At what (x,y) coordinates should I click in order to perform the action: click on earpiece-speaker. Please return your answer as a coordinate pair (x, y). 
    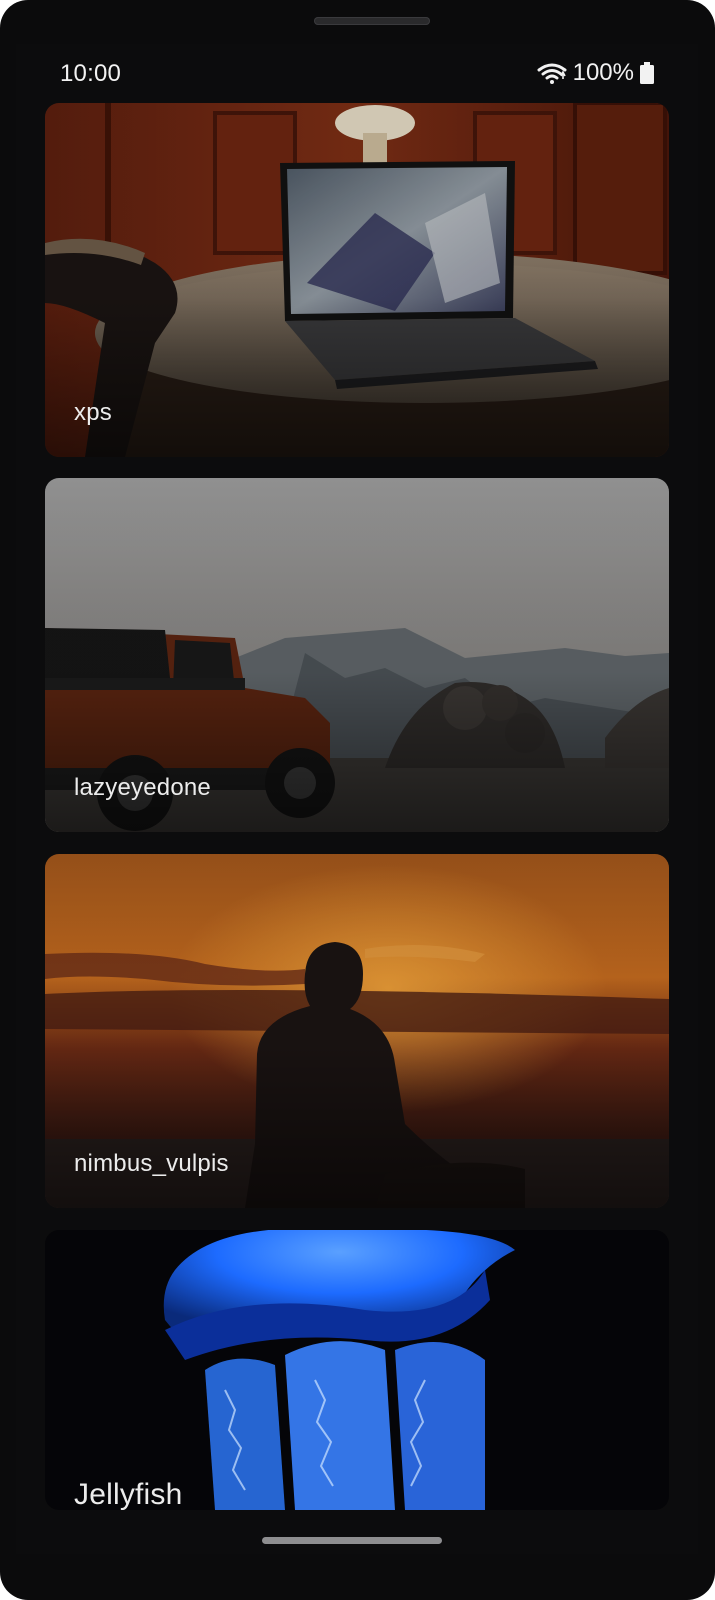
    Looking at the image, I should click on (372, 21).